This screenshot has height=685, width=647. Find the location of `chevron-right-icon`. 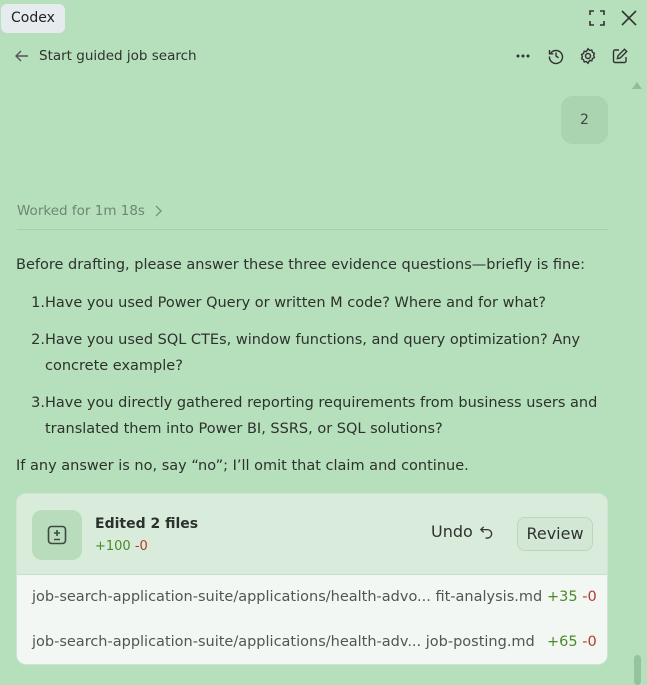

chevron-right-icon is located at coordinates (158, 211).